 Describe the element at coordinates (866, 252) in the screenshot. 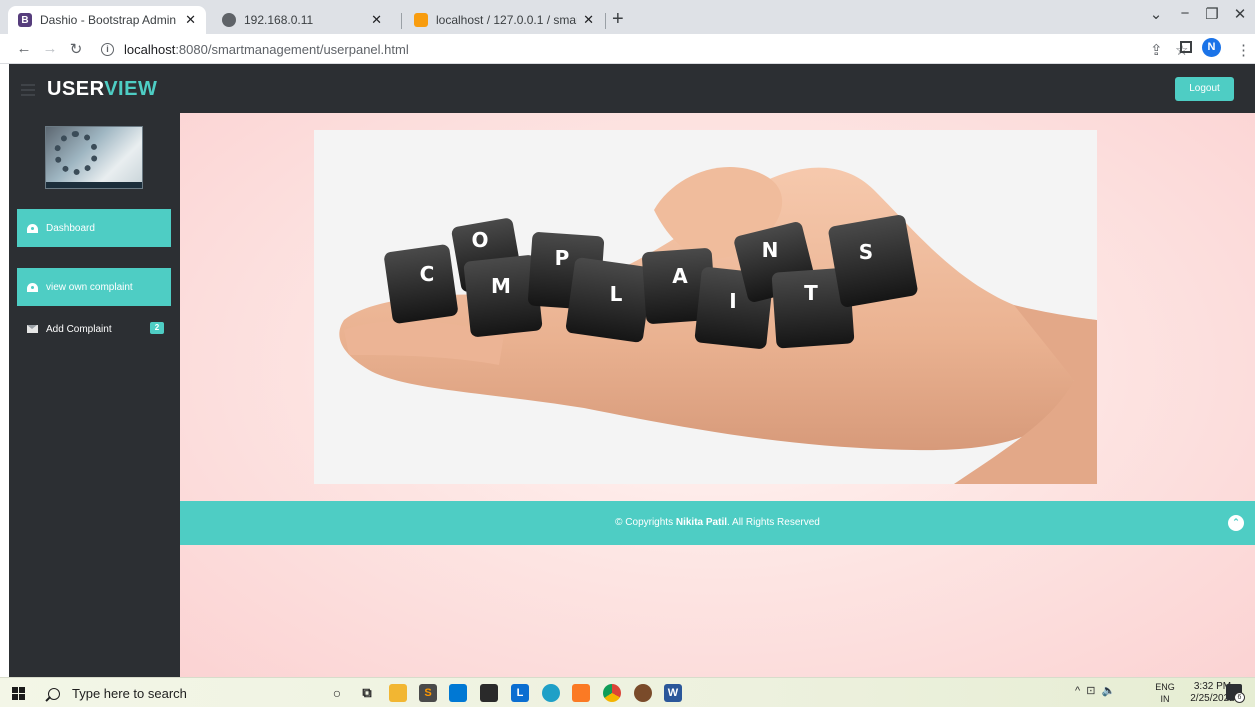

I see `key-letter: S` at that location.